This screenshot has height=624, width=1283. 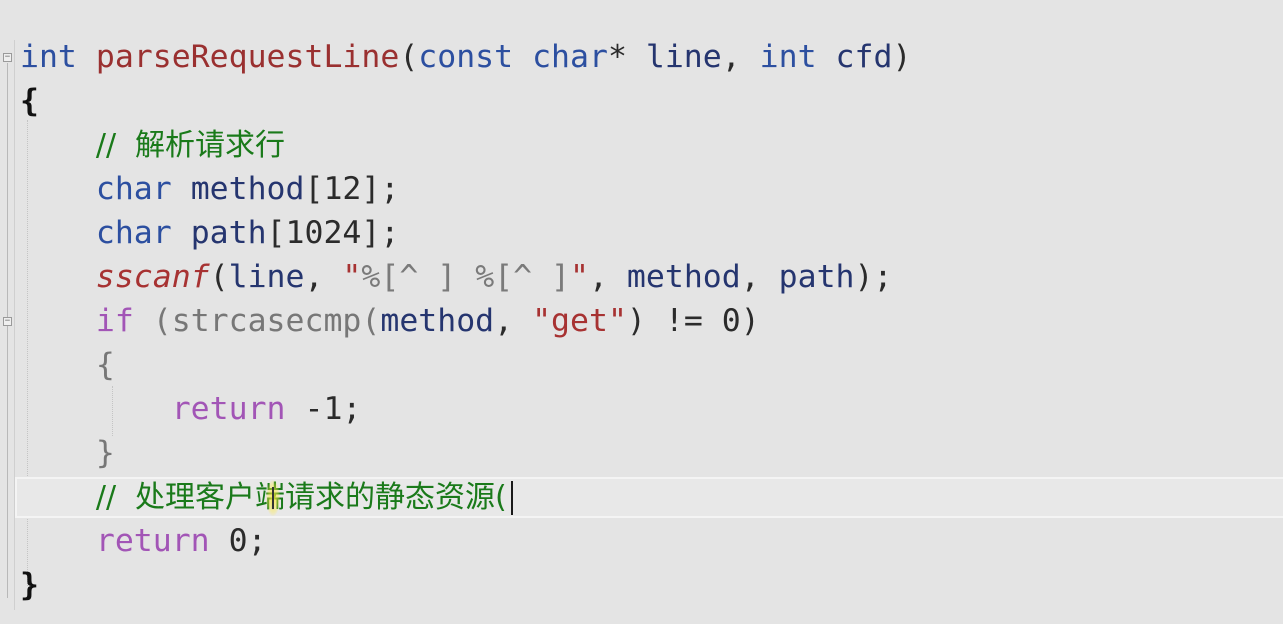 I want to click on code-line-comment-parse: // 解析请求行, so click(x=152, y=145).